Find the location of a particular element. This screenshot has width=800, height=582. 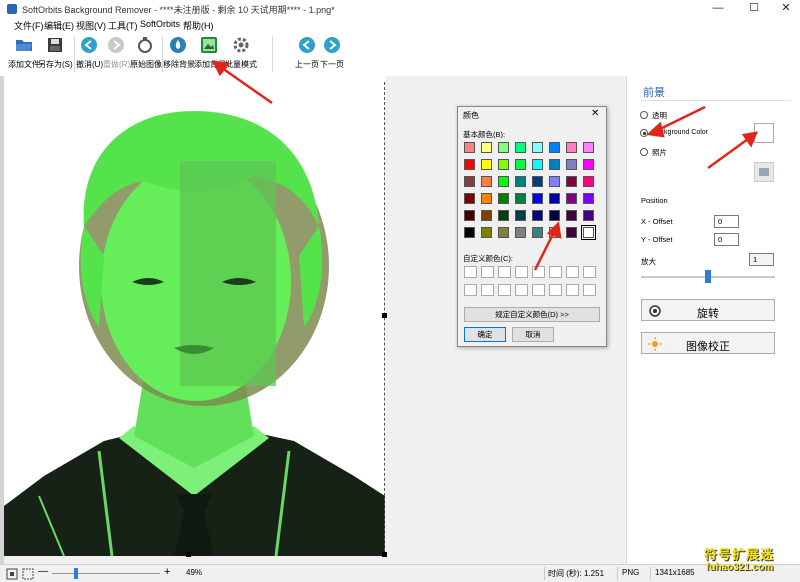

redo-button: 重做(R) is located at coordinates (116, 53).